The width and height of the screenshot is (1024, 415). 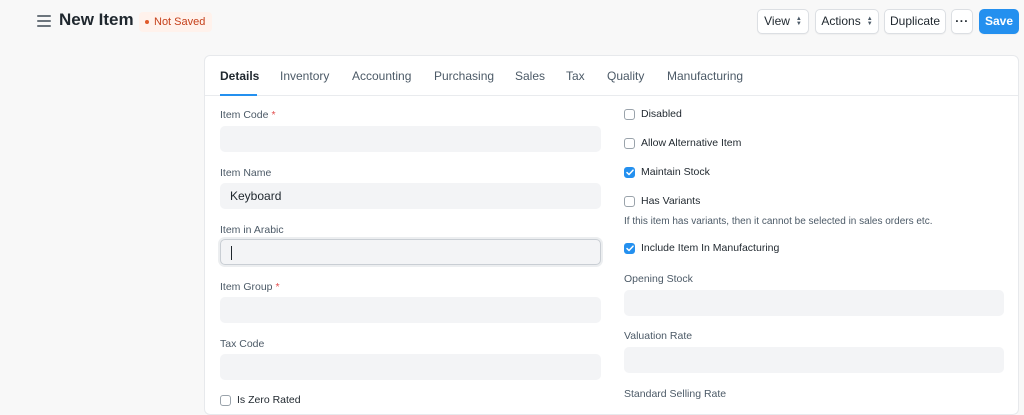 I want to click on tab-manufacturing: Manufacturing, so click(x=705, y=76).